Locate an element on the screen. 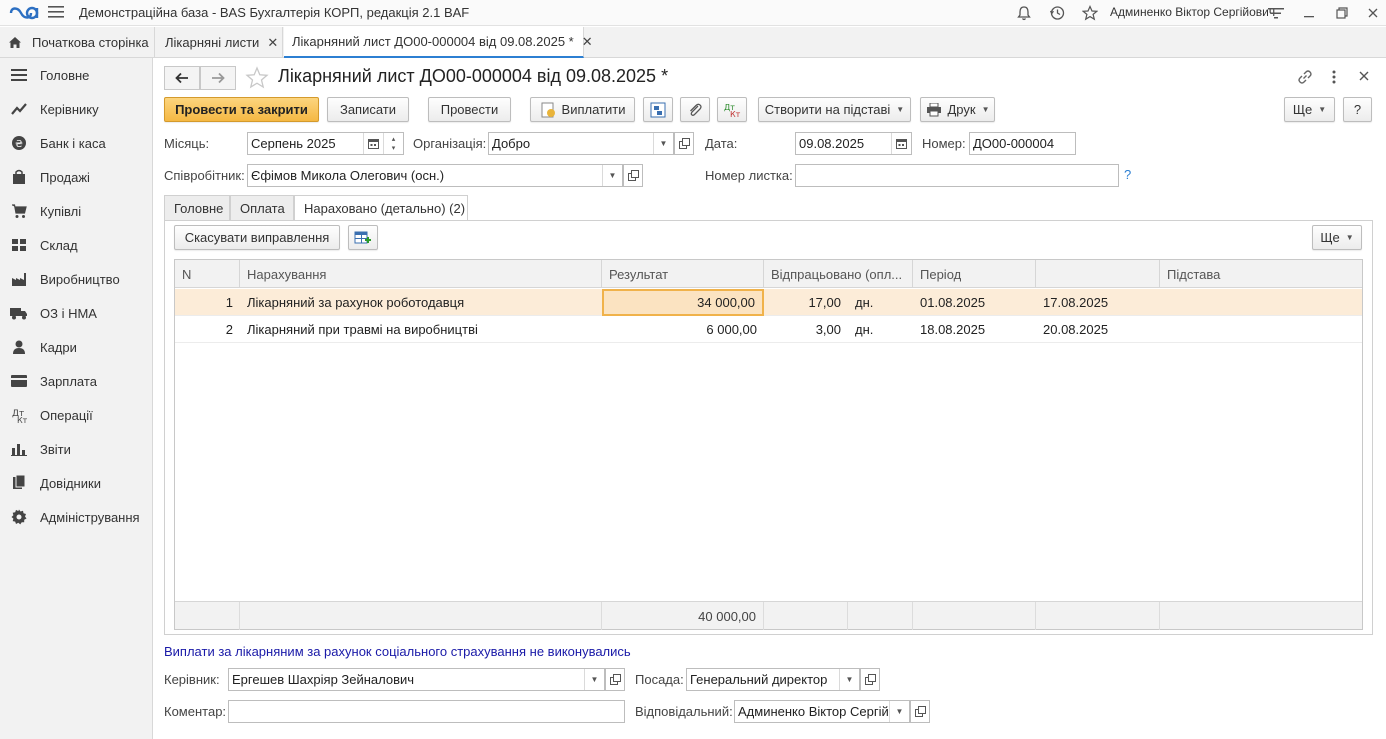 This screenshot has height=739, width=1386. open-employee-button is located at coordinates (633, 175).